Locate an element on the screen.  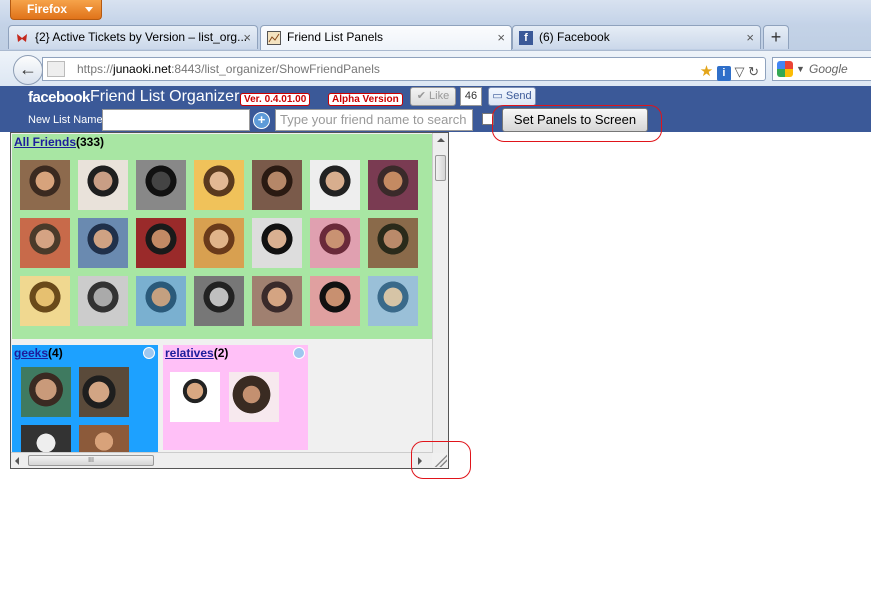
list-panel-geeks: geeks(4) is located at coordinates (85, 406).